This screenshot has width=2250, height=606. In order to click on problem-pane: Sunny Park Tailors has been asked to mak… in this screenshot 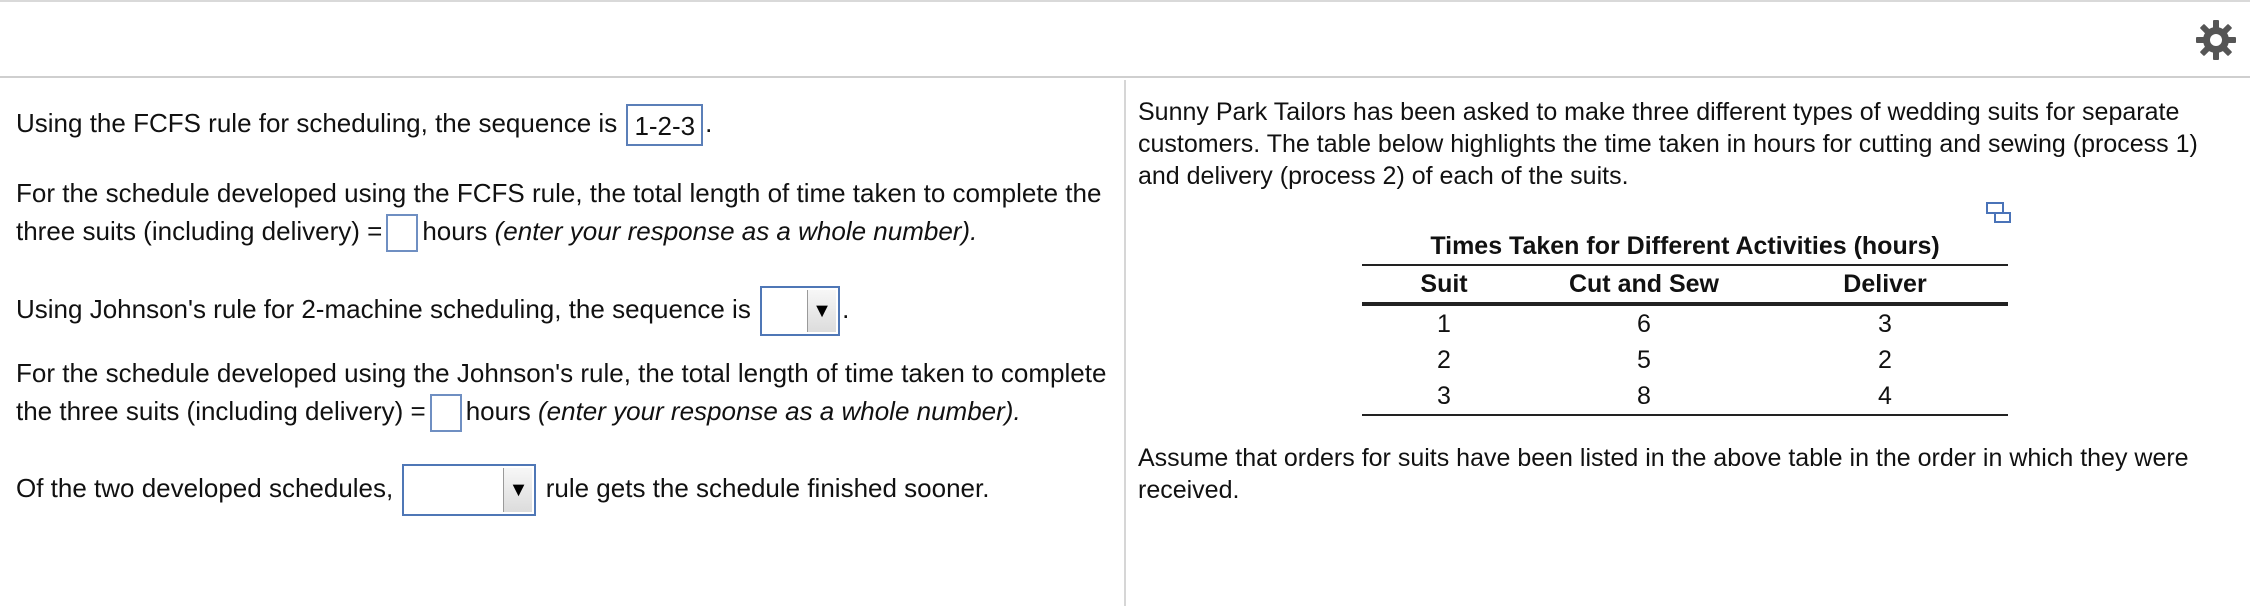, I will do `click(1688, 144)`.